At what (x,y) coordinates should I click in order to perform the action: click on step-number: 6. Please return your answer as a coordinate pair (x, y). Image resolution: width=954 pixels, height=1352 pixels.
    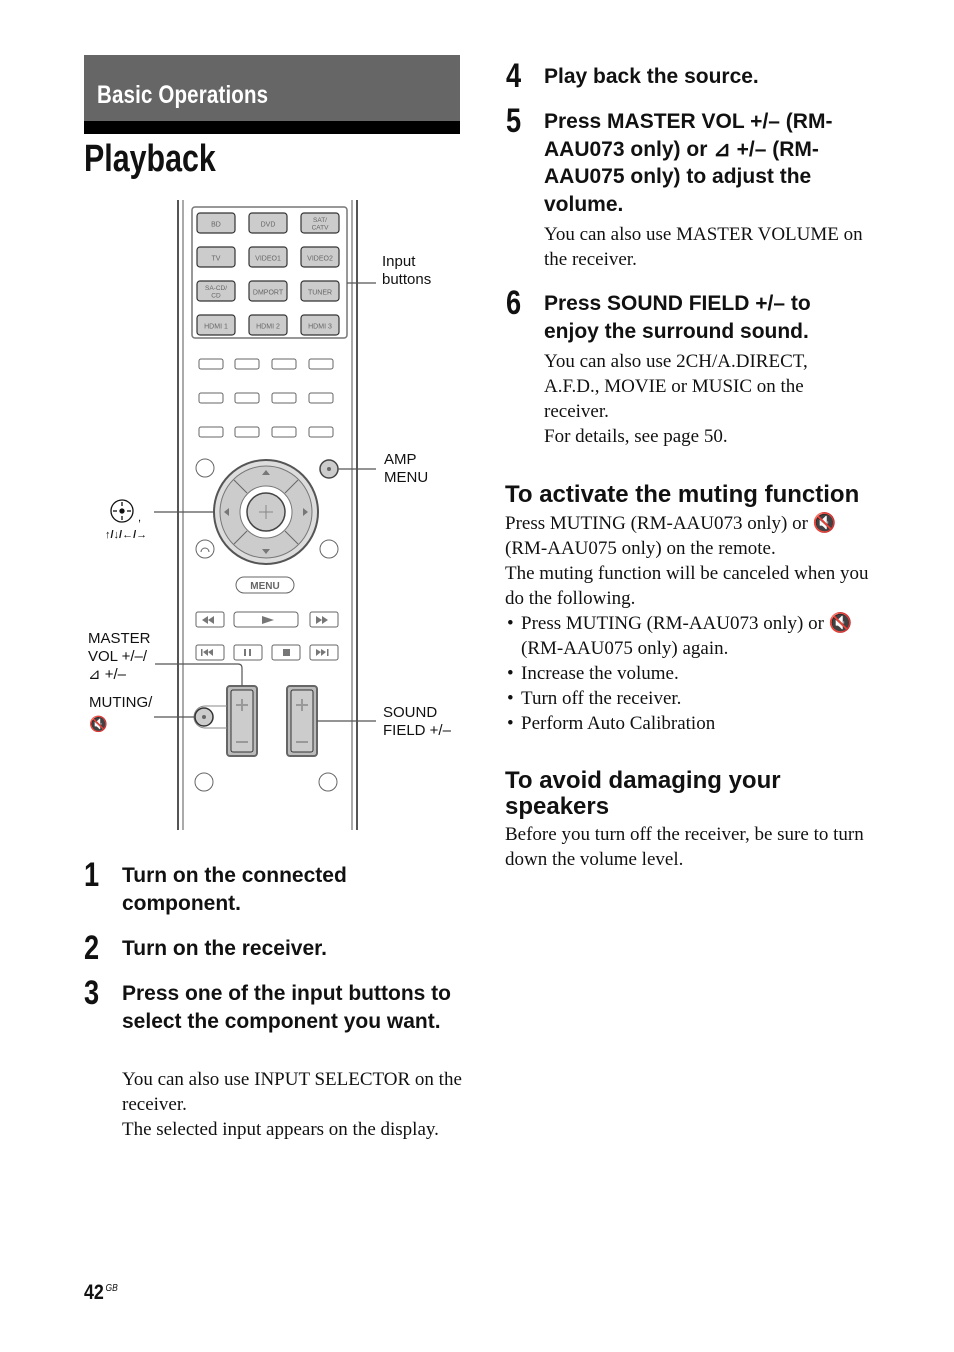
    Looking at the image, I should click on (514, 303).